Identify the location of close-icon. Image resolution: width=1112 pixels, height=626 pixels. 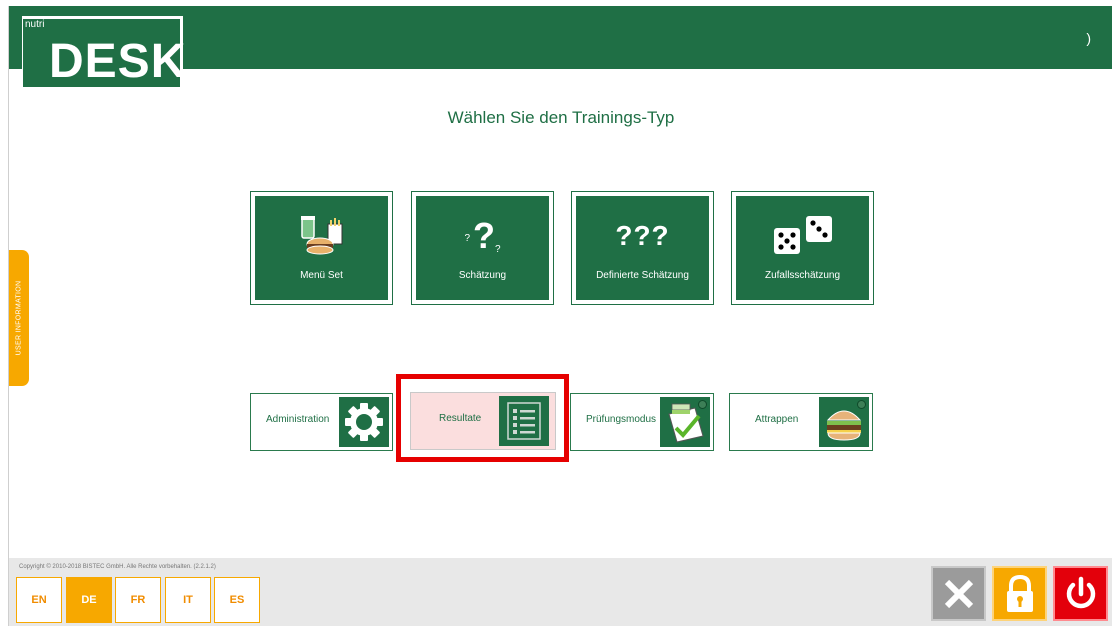
(958, 593).